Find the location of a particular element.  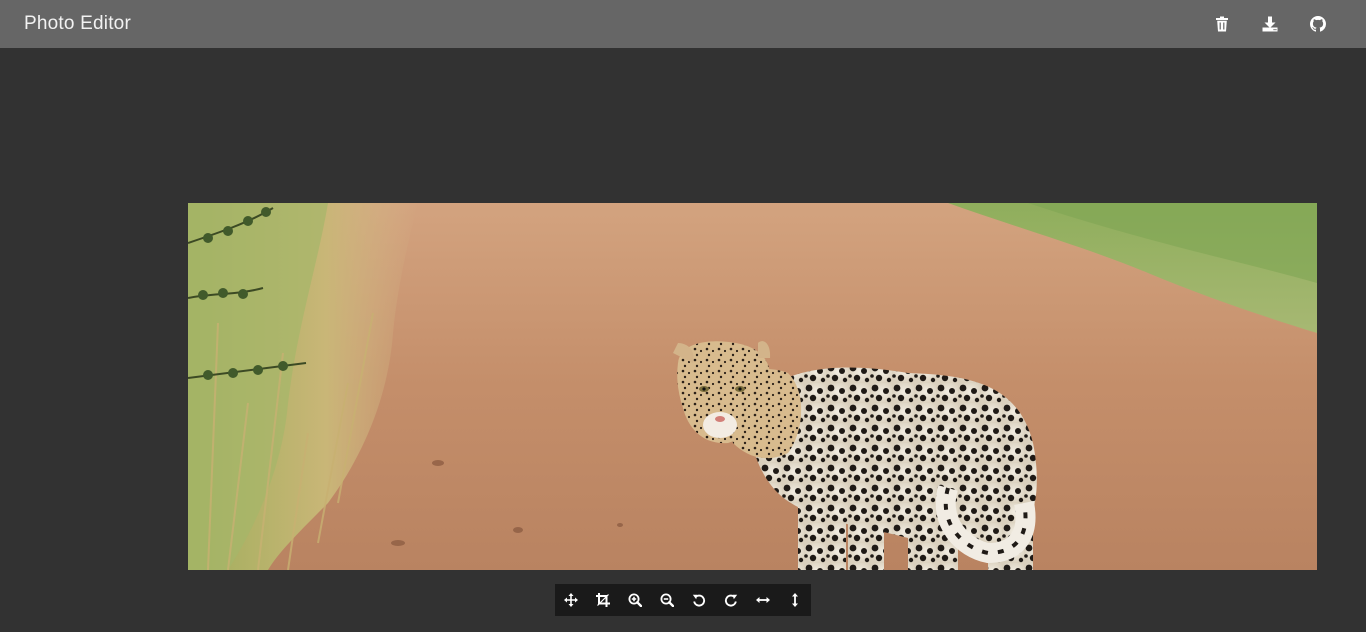

flip-vertical-icon is located at coordinates (795, 600).